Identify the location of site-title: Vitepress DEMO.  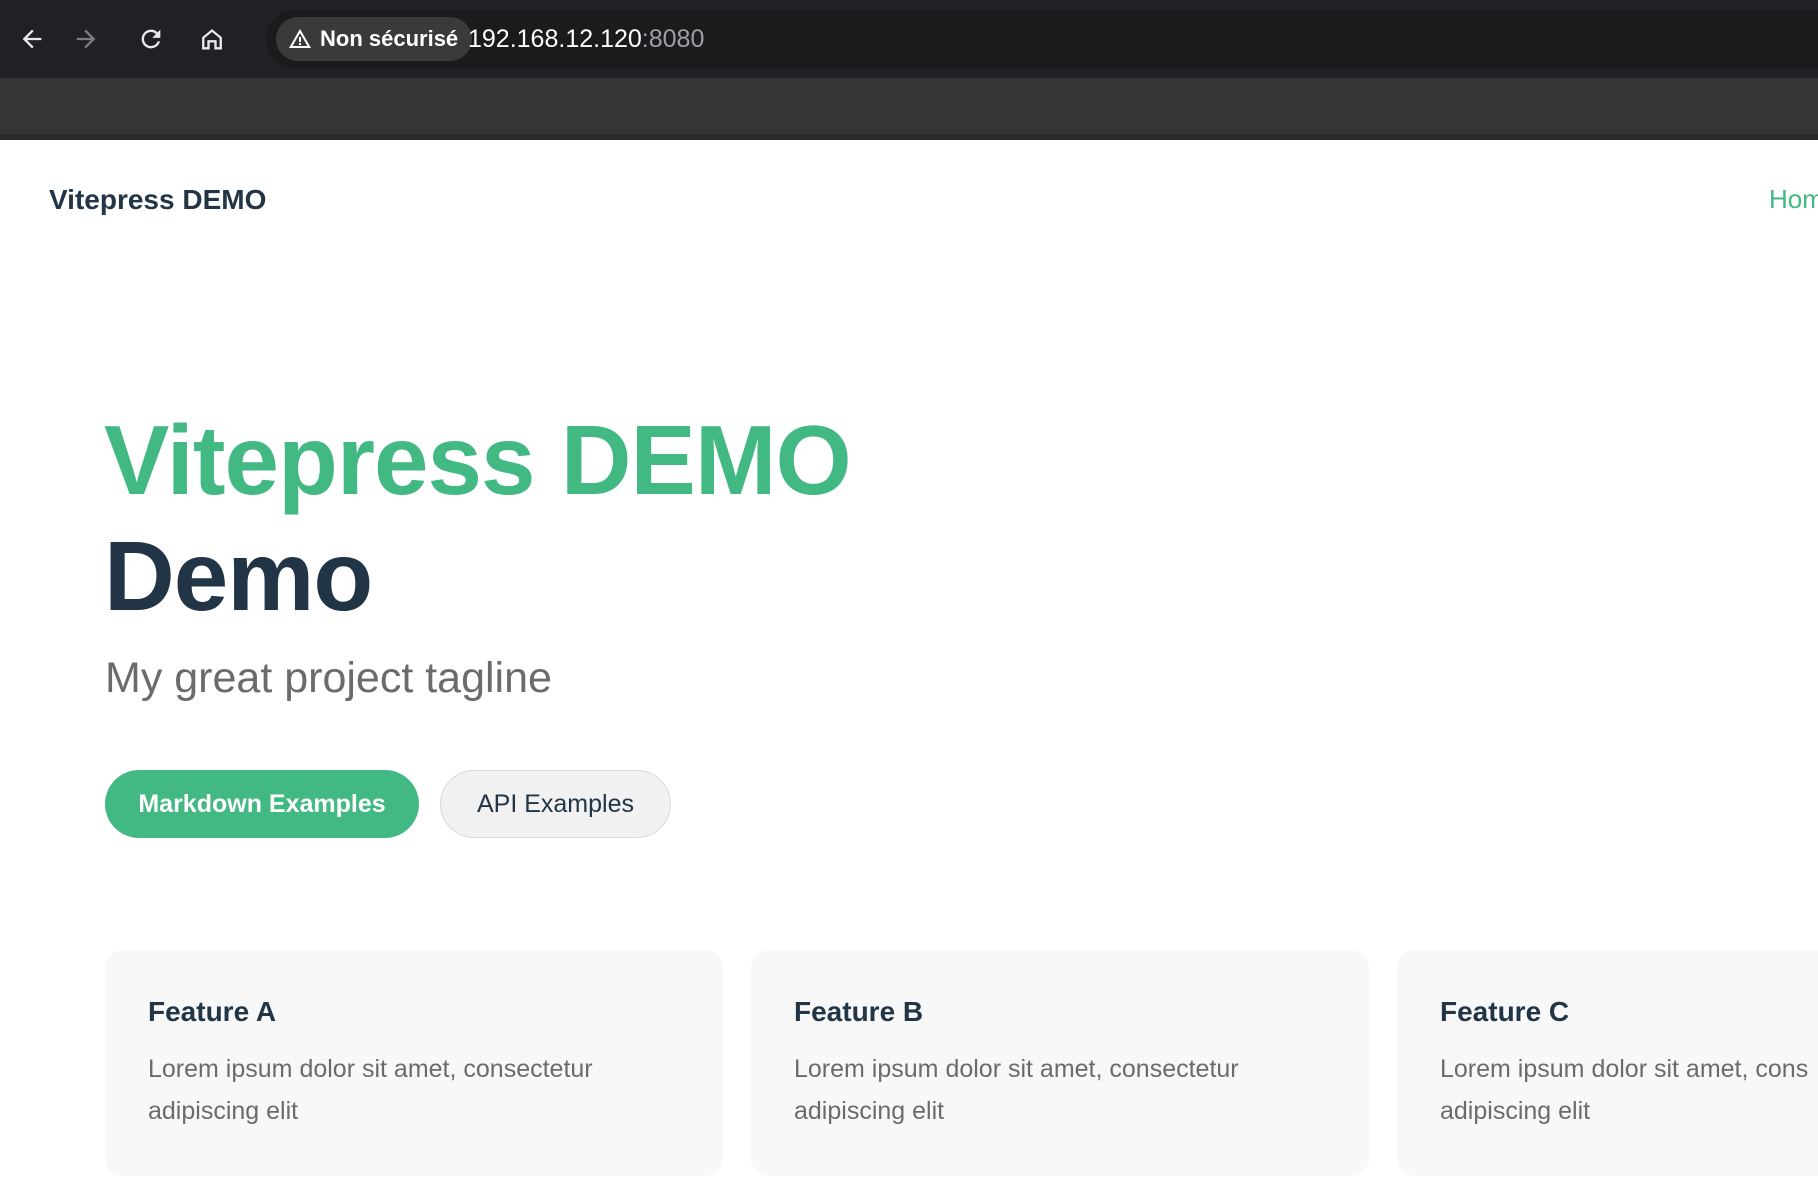
(157, 200).